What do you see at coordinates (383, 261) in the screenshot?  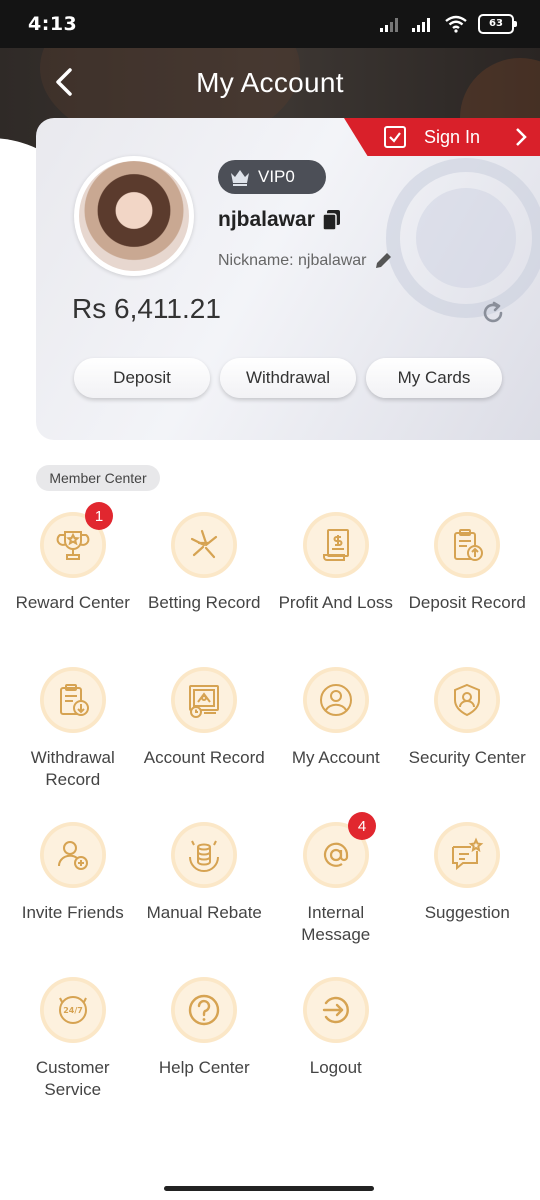 I see `pencil-icon` at bounding box center [383, 261].